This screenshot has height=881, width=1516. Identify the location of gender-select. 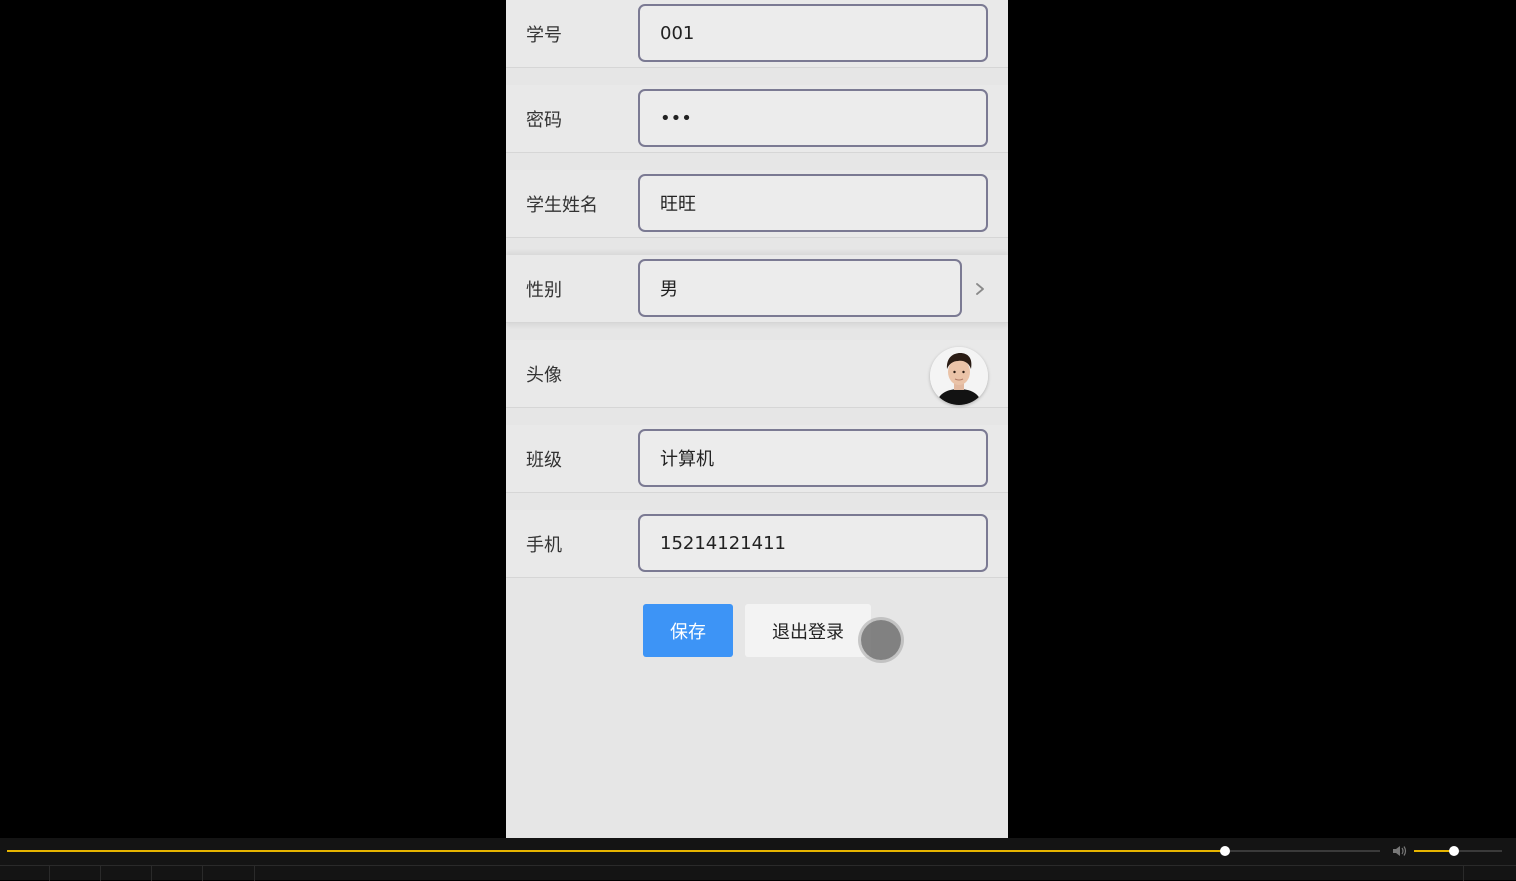
(800, 288).